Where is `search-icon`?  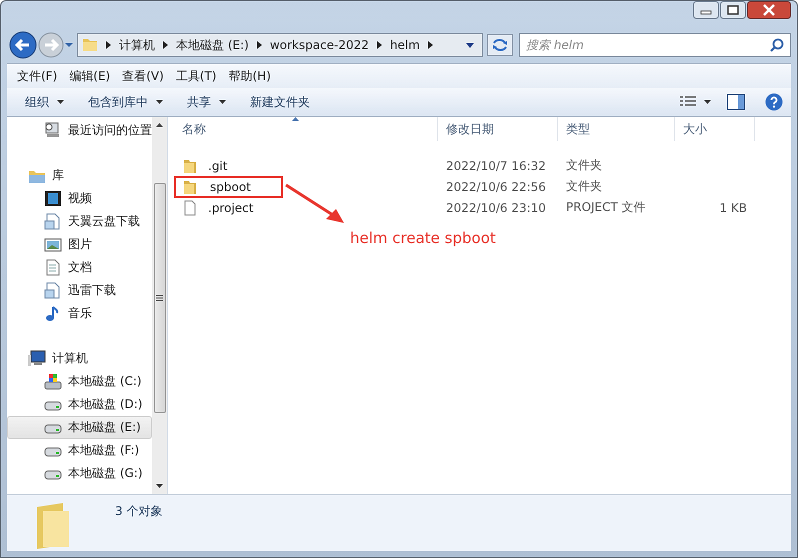
search-icon is located at coordinates (777, 45).